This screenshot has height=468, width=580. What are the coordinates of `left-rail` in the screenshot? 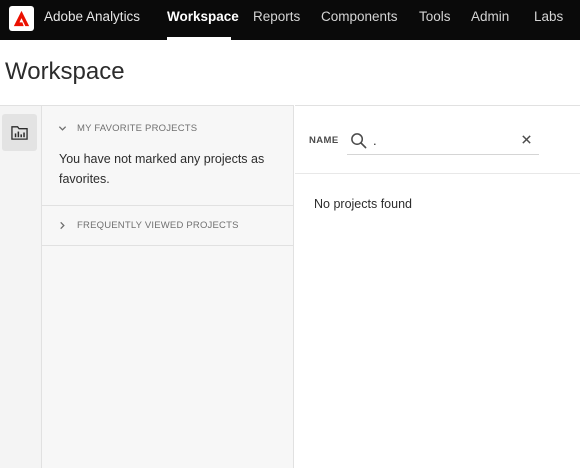 It's located at (21, 286).